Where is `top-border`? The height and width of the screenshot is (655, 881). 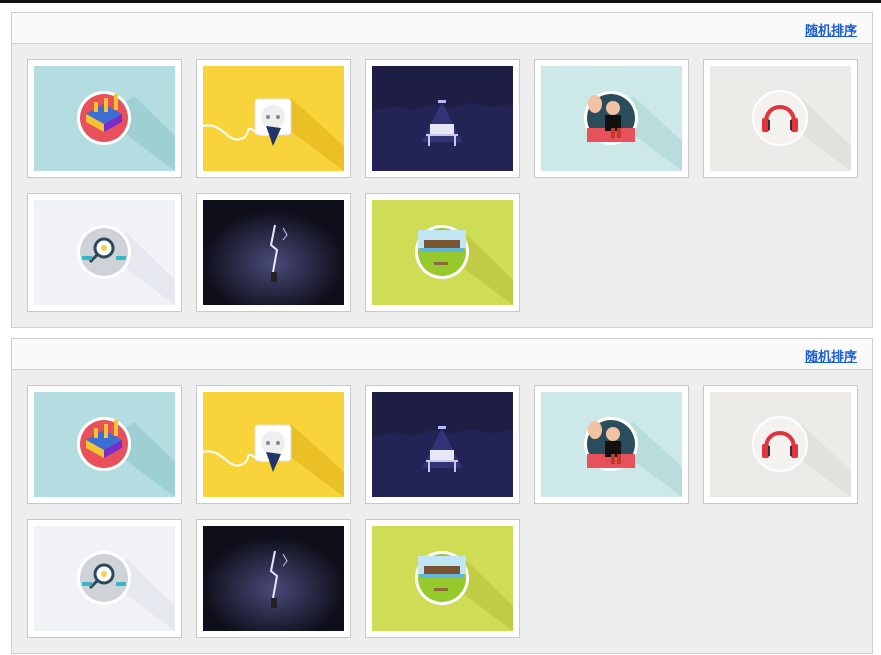
top-border is located at coordinates (440, 1).